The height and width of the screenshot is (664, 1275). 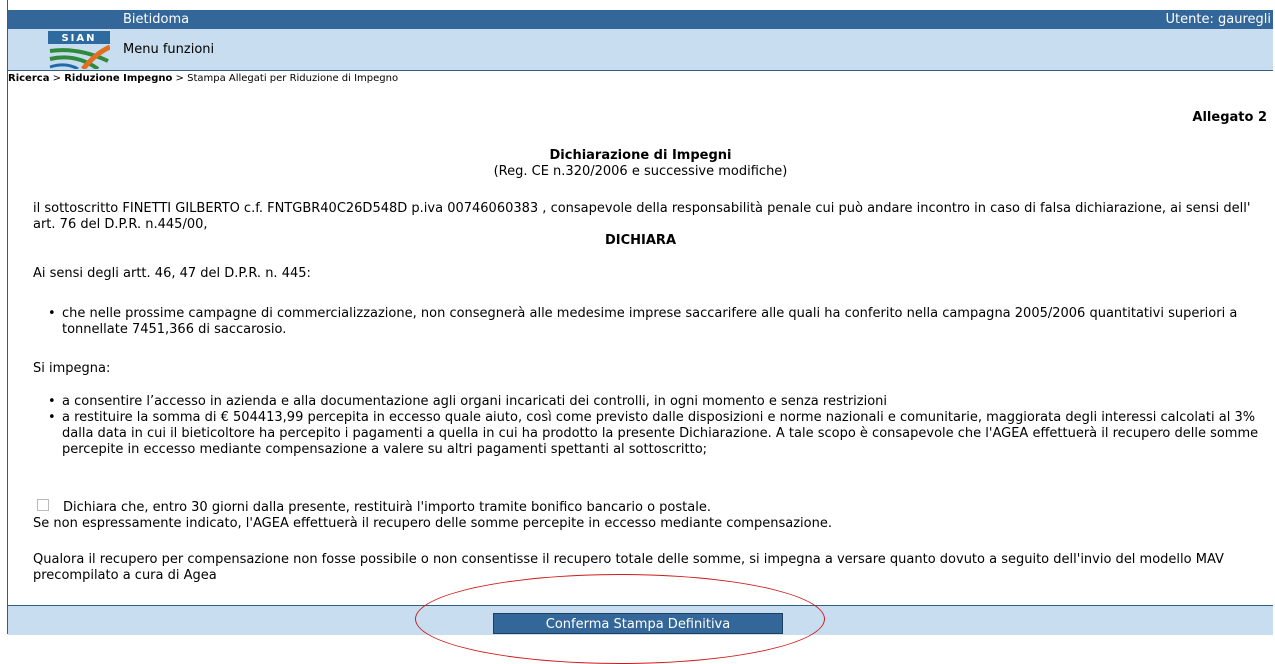 What do you see at coordinates (72, 368) in the screenshot?
I see `si-impegna-label: Si impegna:` at bounding box center [72, 368].